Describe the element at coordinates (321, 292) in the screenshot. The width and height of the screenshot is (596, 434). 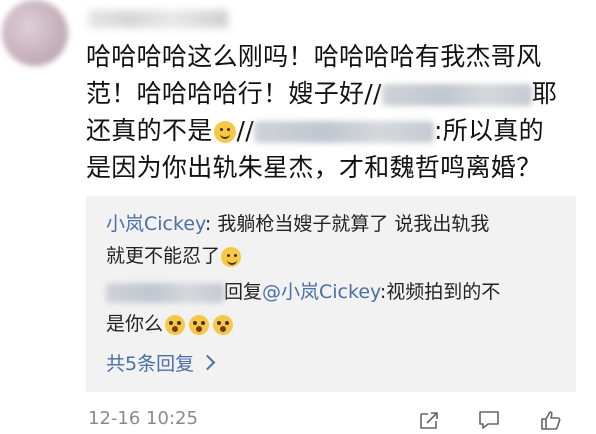
I see `reply-2-mention-link: @小岚Cickey` at that location.